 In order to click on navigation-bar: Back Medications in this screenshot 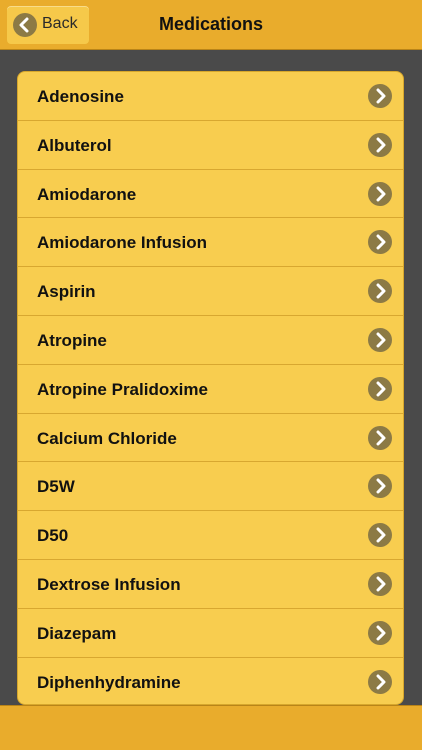, I will do `click(211, 25)`.